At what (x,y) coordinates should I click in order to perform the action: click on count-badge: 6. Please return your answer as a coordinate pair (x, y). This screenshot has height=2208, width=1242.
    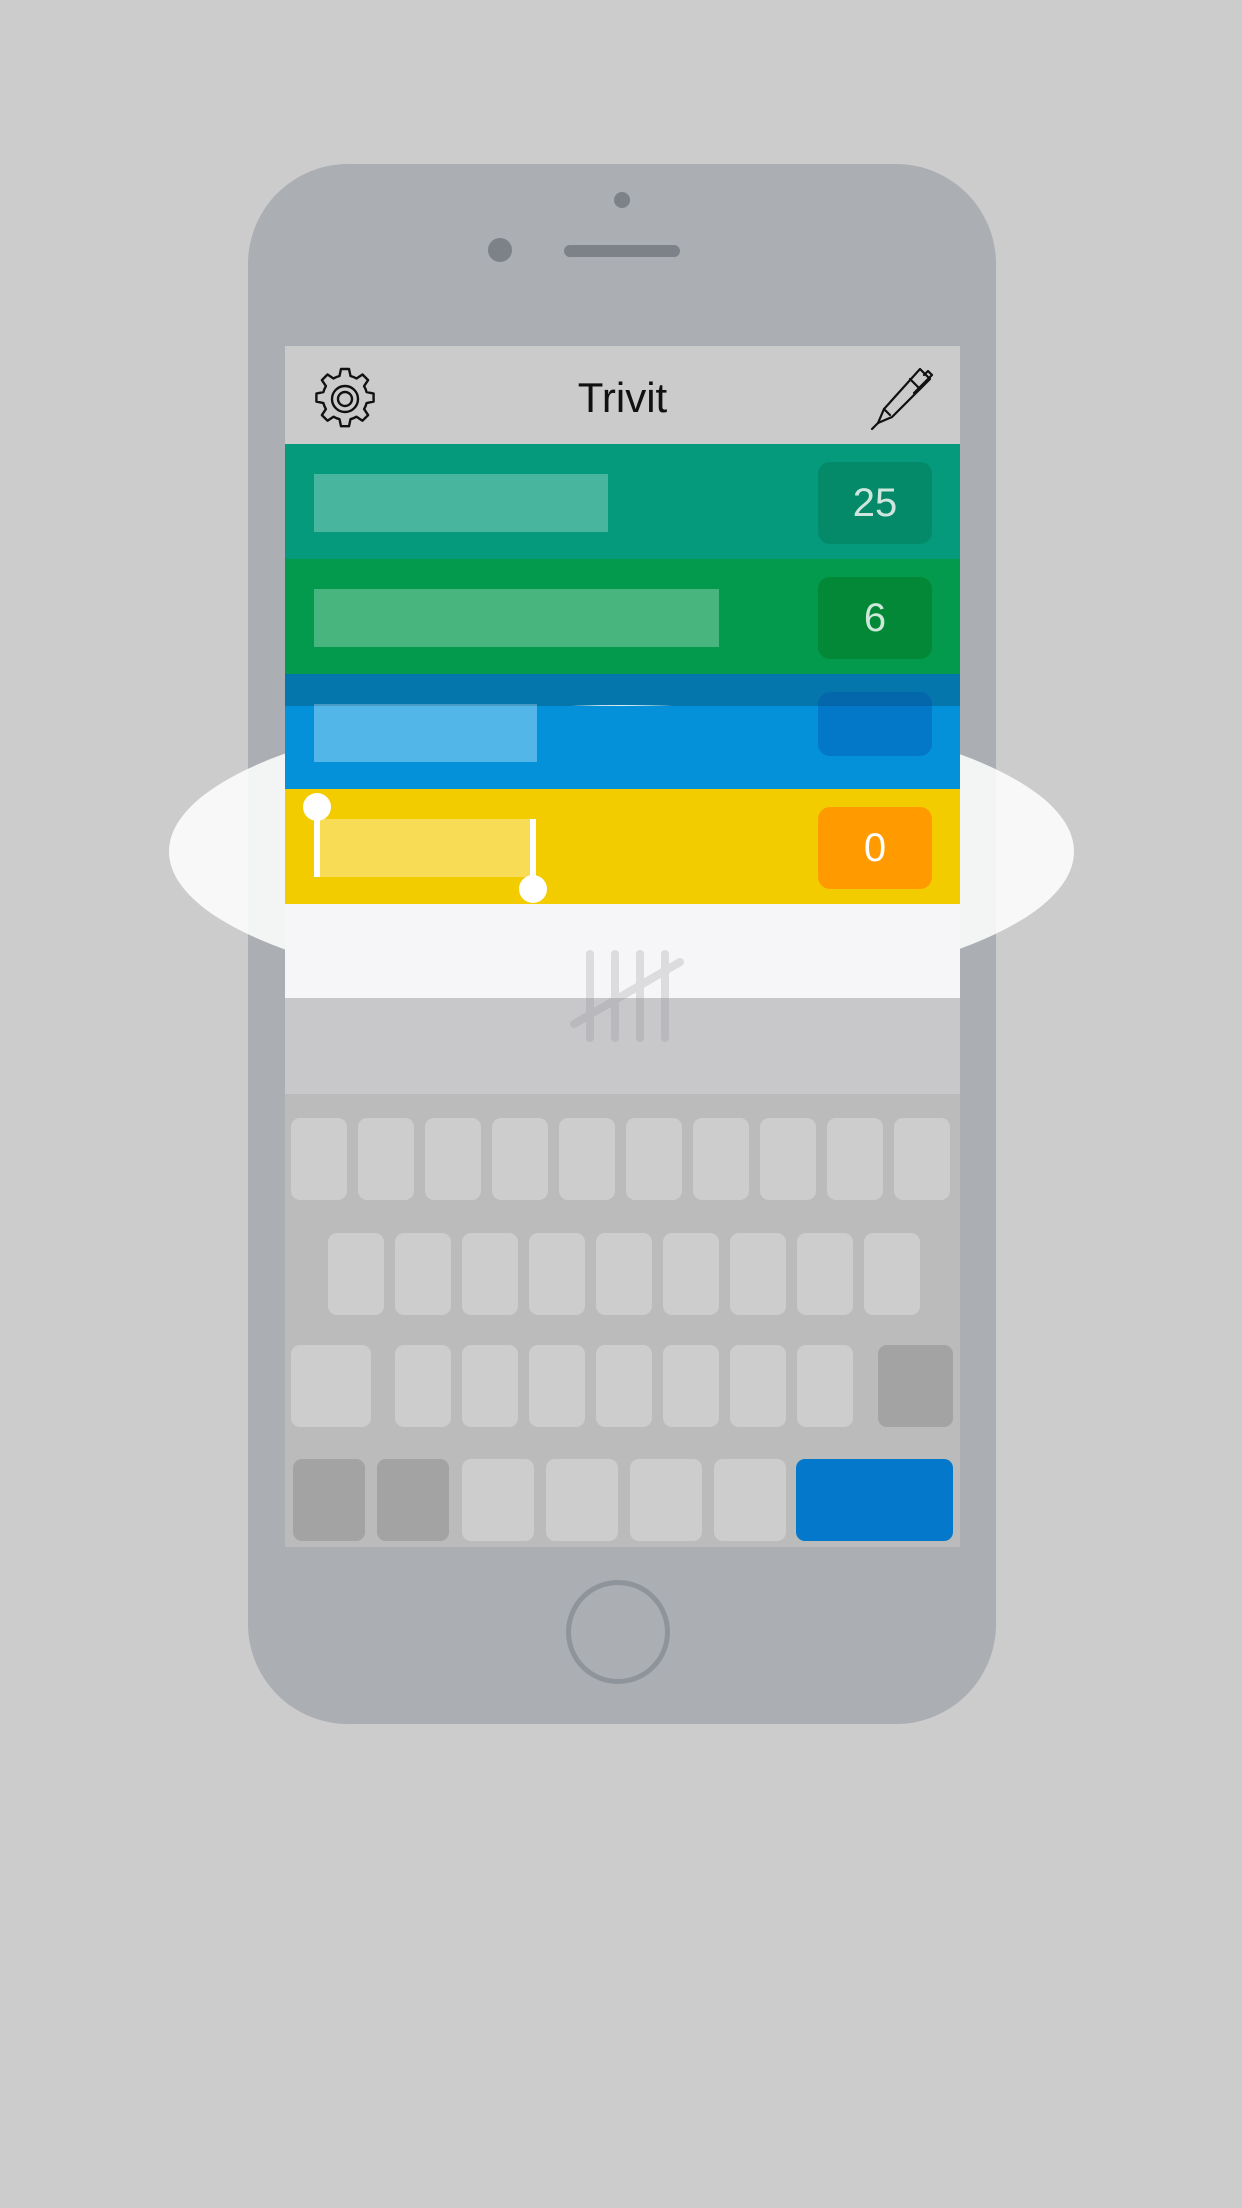
    Looking at the image, I should click on (875, 618).